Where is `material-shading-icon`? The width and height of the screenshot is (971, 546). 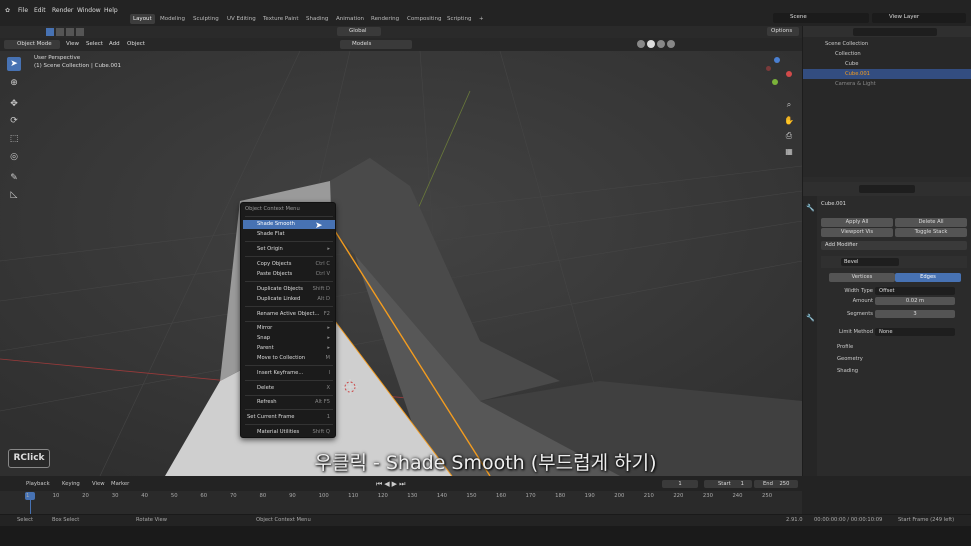 material-shading-icon is located at coordinates (661, 44).